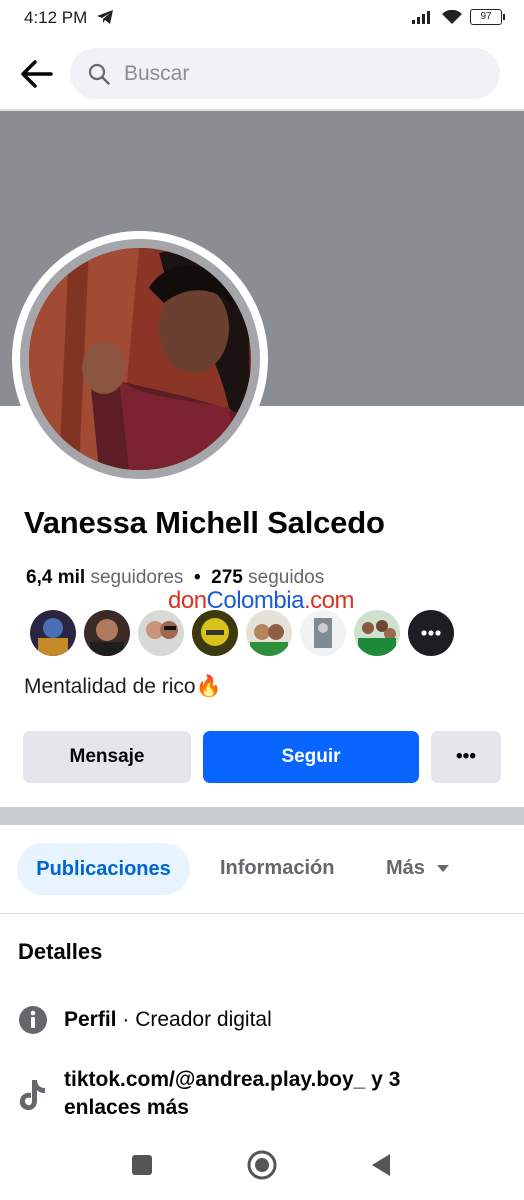 The height and width of the screenshot is (1200, 524). Describe the element at coordinates (381, 1165) in the screenshot. I see `back-triangle-icon` at that location.